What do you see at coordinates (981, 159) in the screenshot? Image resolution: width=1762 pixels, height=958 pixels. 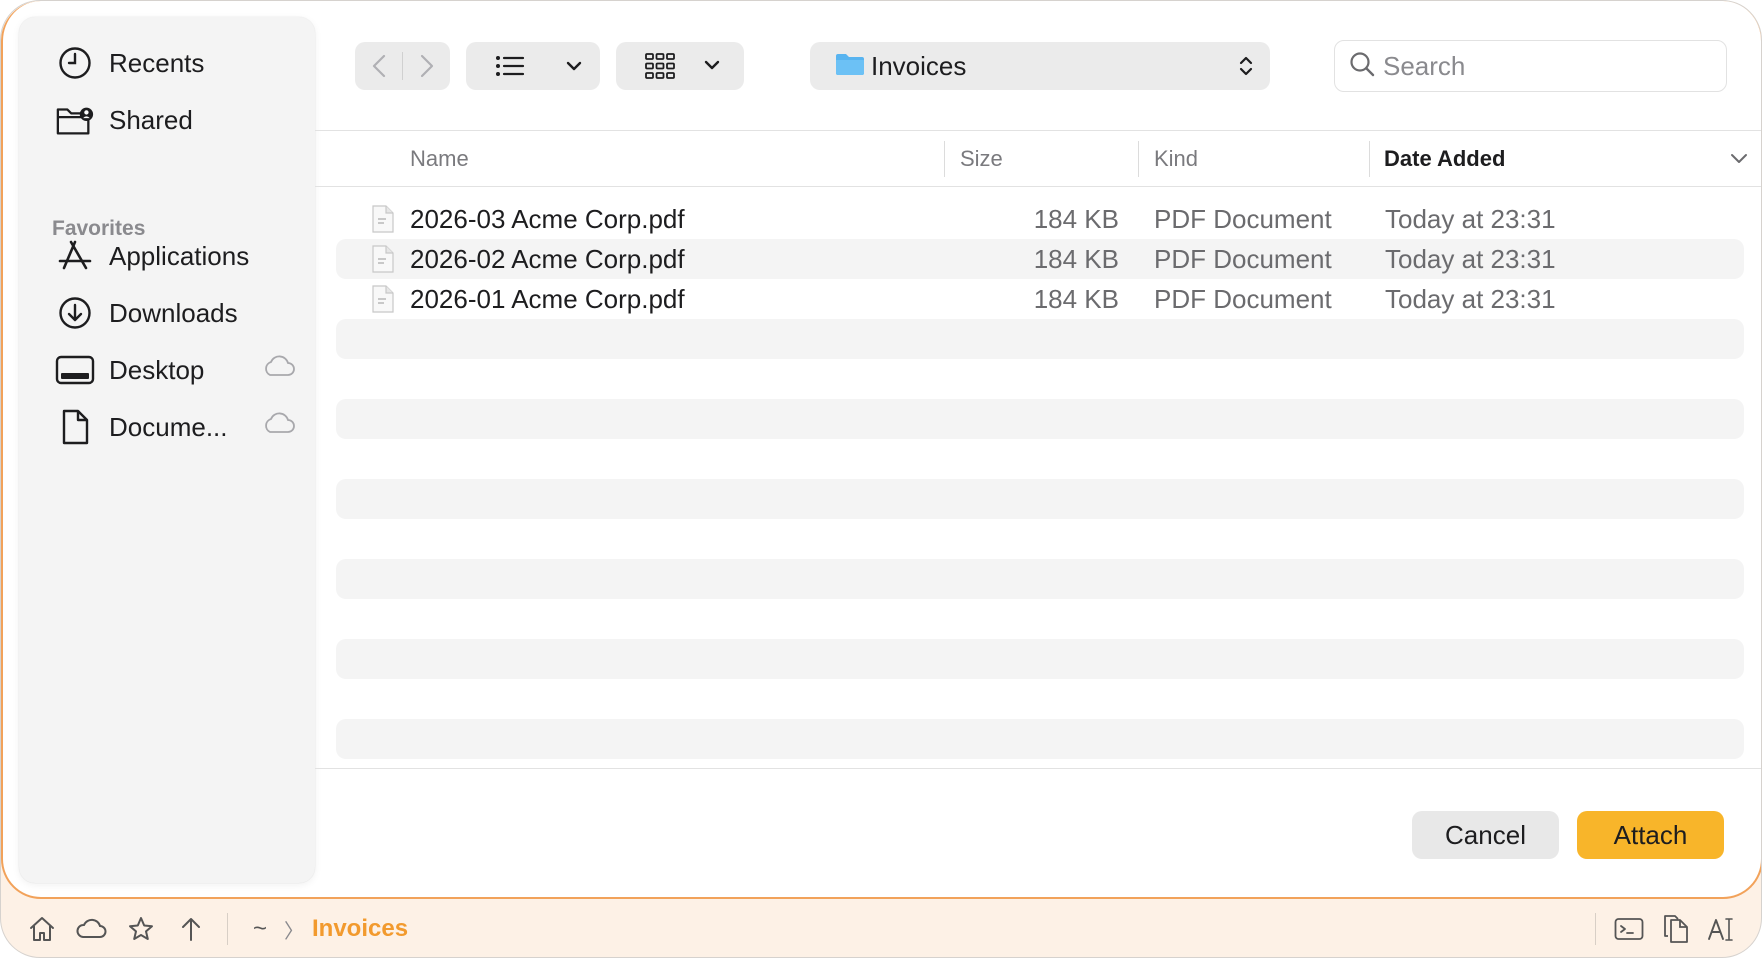 I see `column-header-size: Size` at bounding box center [981, 159].